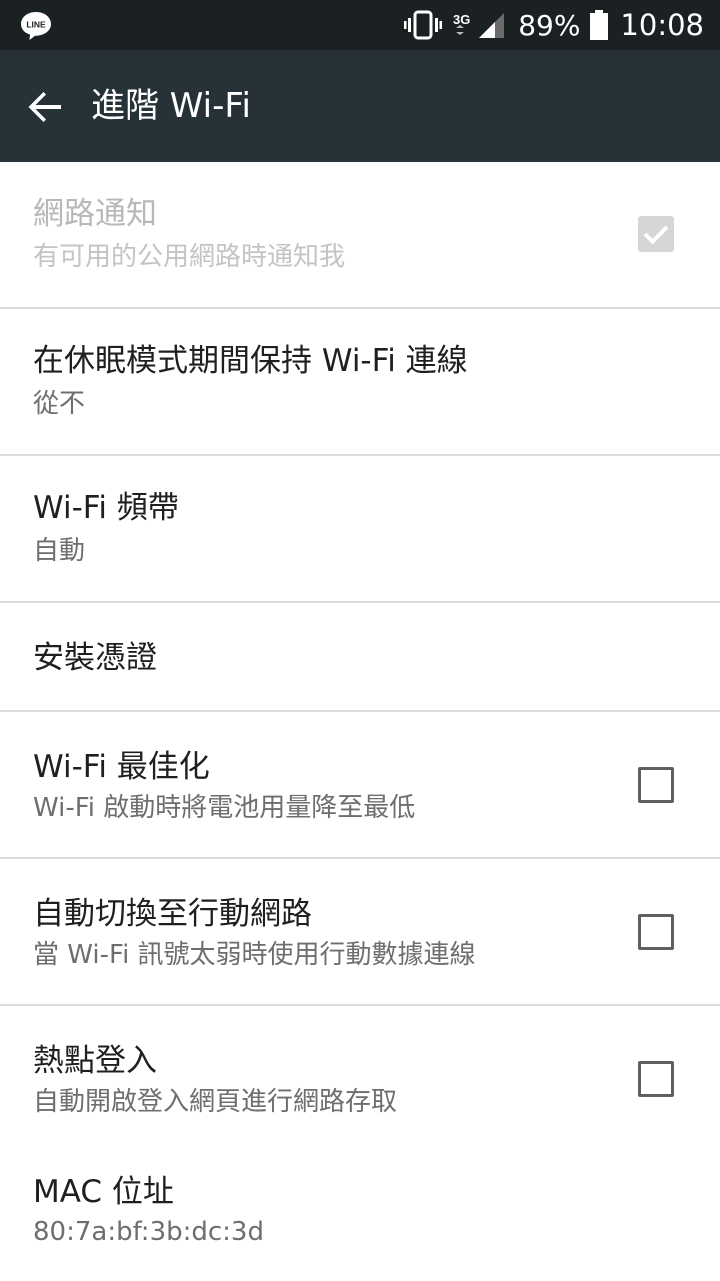 This screenshot has height=1281, width=720. I want to click on line-icon-text: LINE, so click(36, 25).